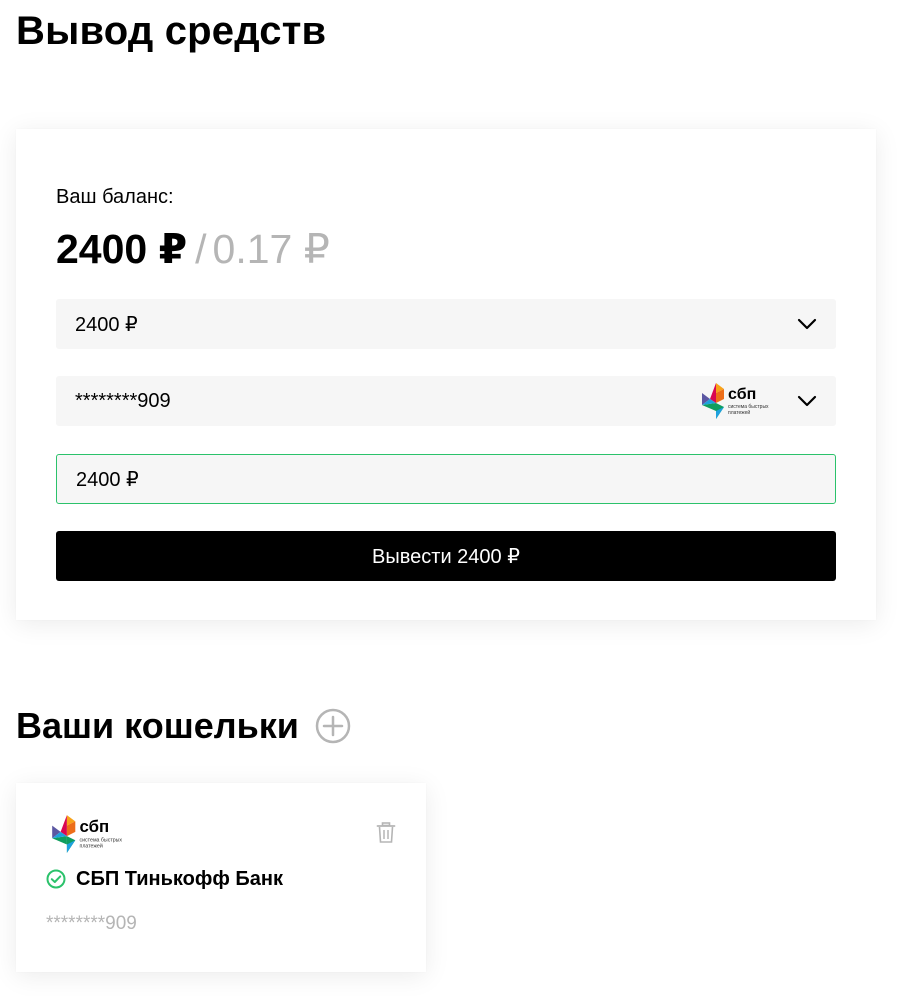 The width and height of the screenshot is (897, 996). I want to click on wallets-header: Ваши кошельки, so click(183, 726).